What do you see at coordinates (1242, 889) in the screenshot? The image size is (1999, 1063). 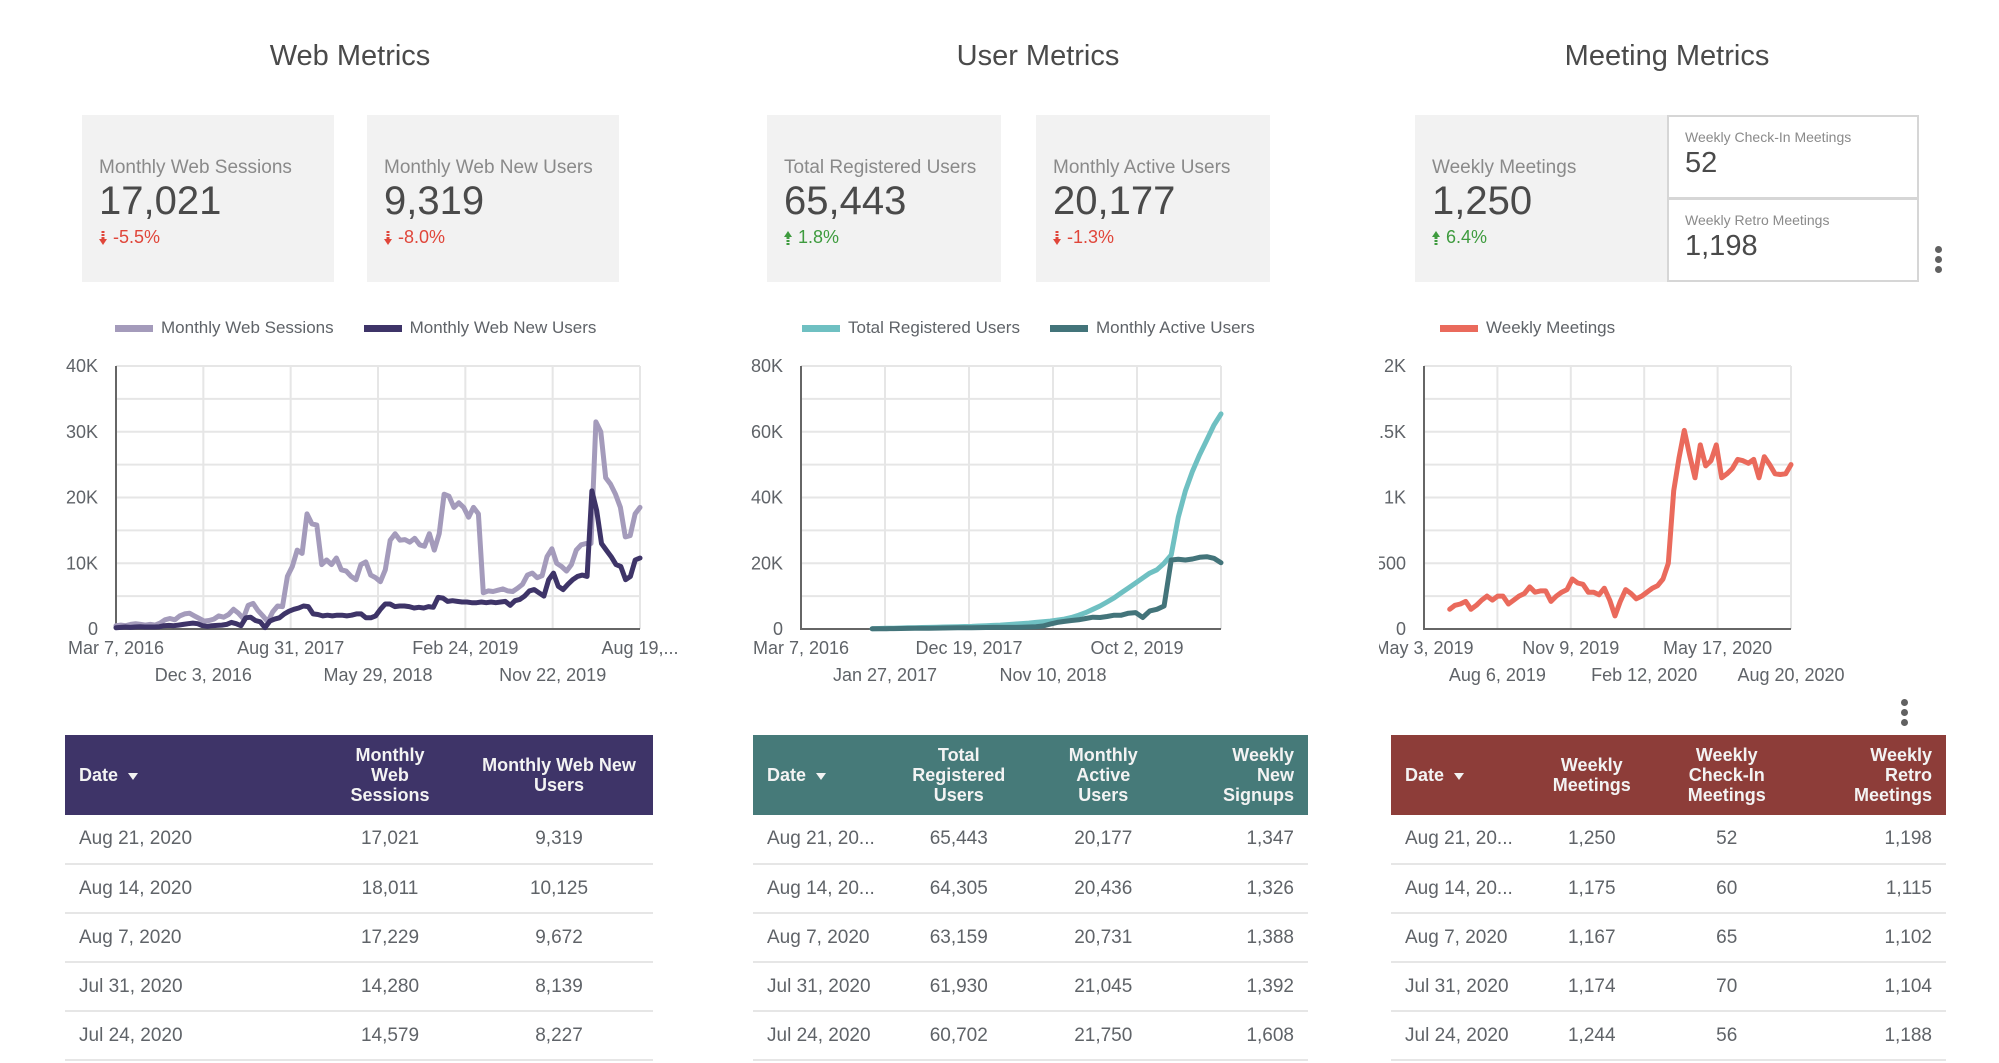 I see `table-cell-value: 1,326` at bounding box center [1242, 889].